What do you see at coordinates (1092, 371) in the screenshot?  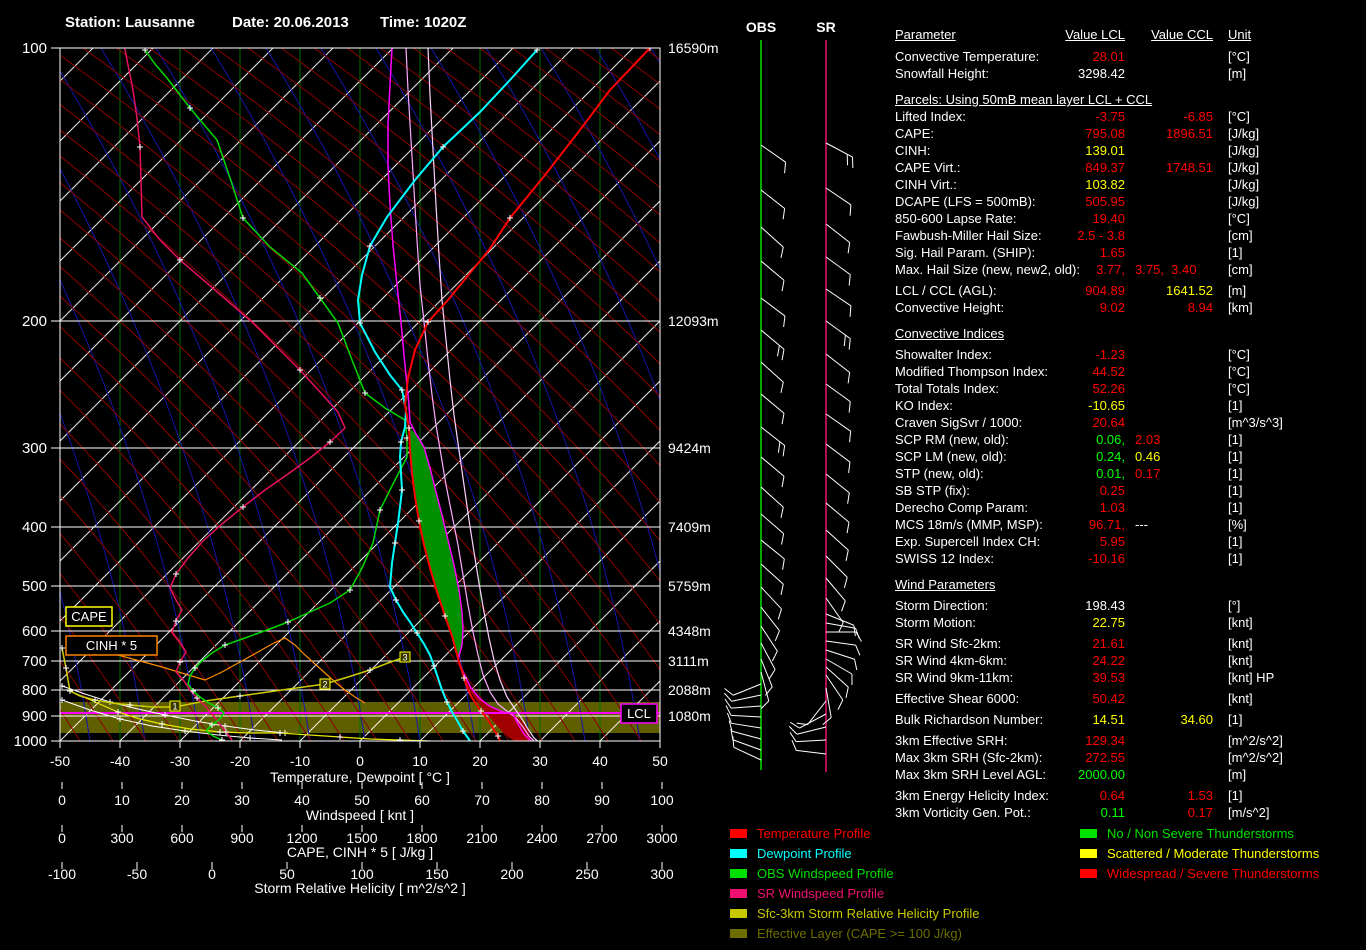 I see `value-lcl: 44.52` at bounding box center [1092, 371].